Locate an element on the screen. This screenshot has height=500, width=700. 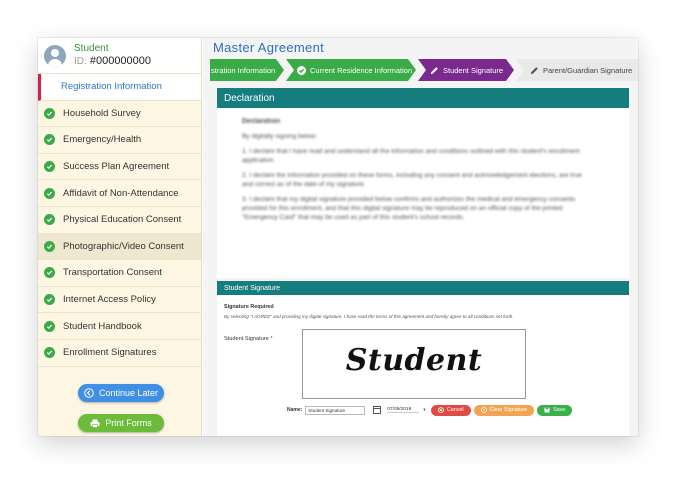
step-student-signature: Student Signature is located at coordinates (466, 70).